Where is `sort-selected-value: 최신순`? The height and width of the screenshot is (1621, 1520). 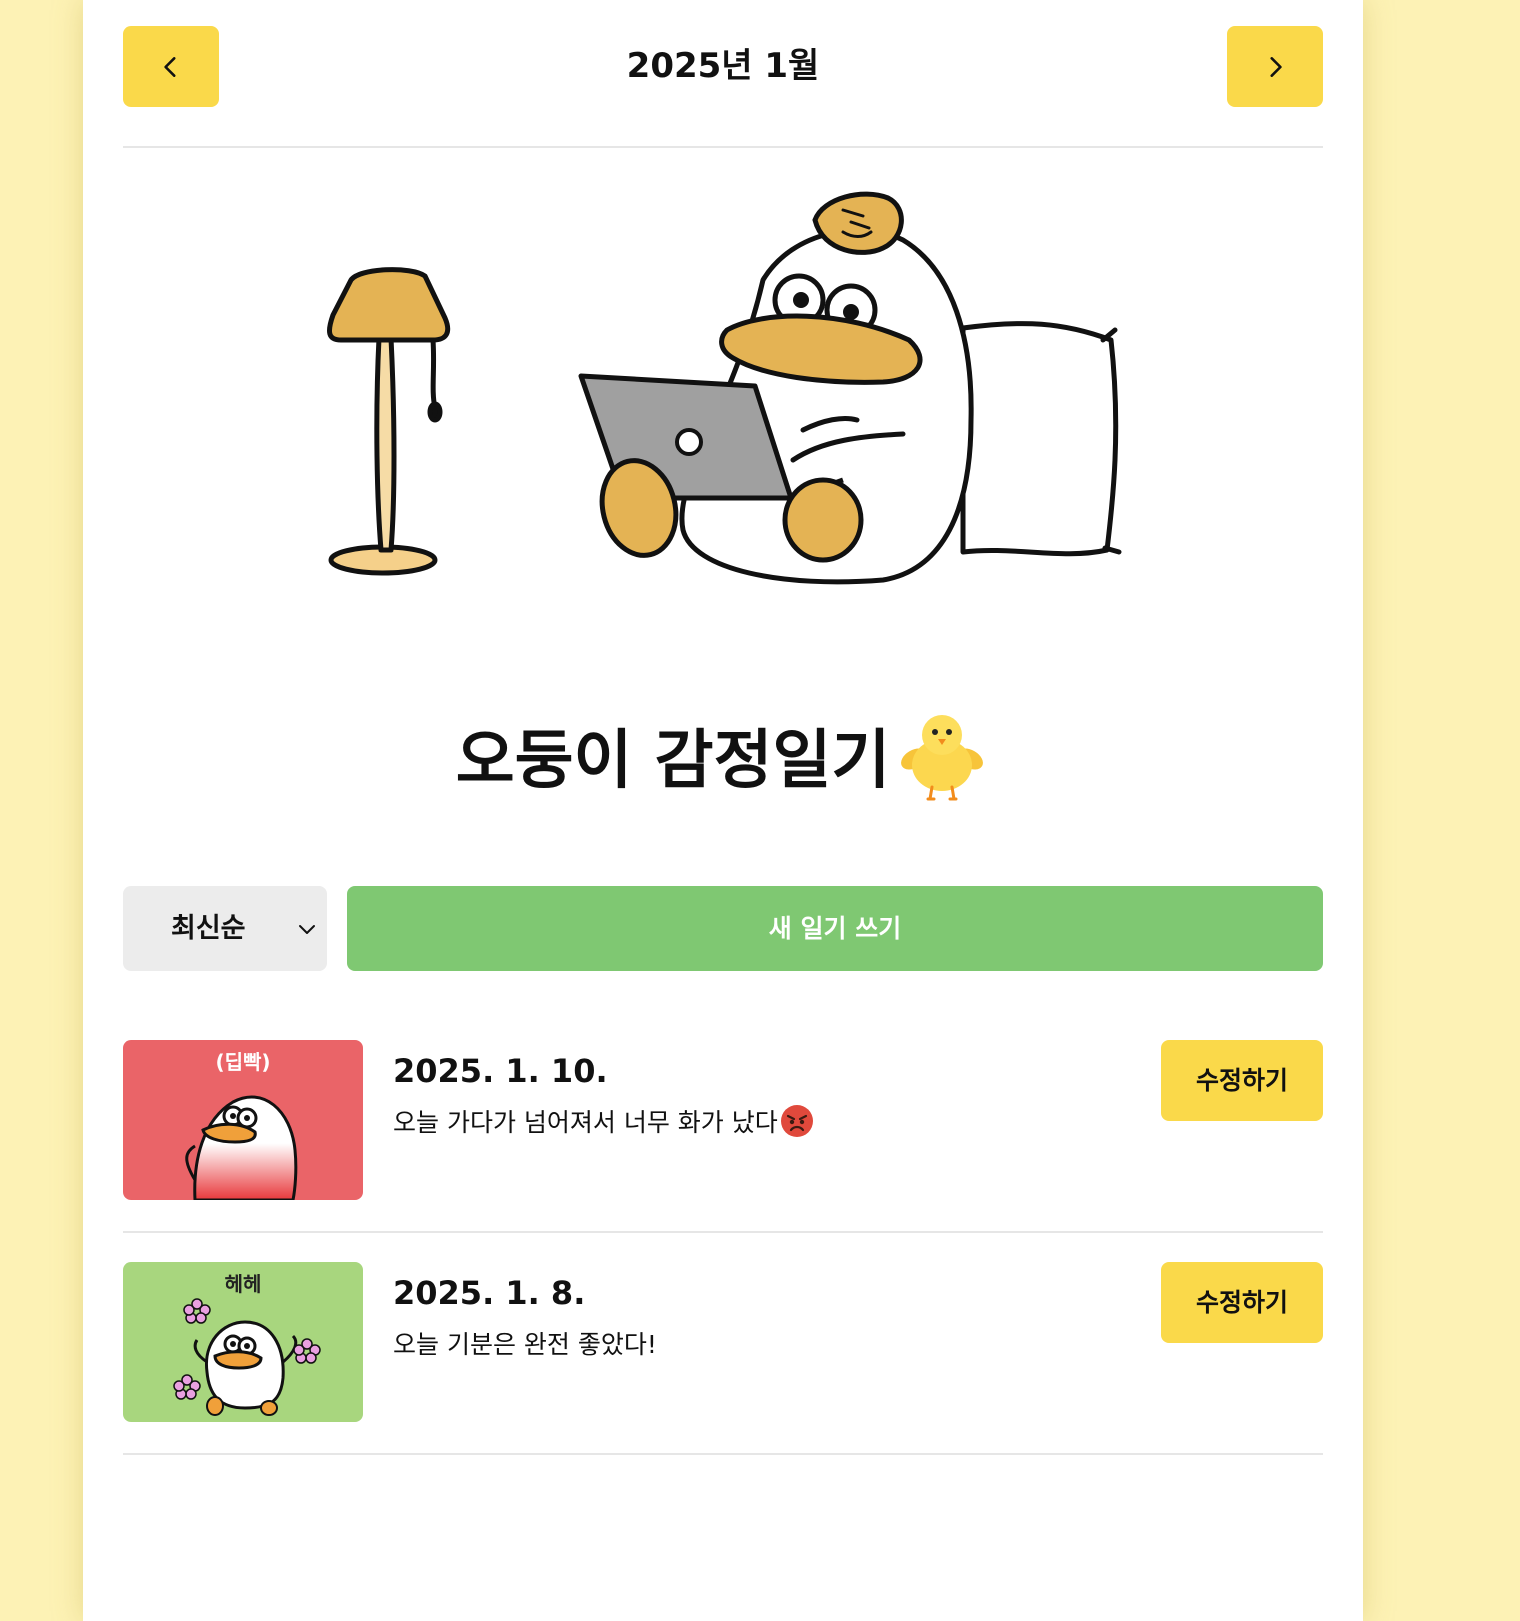
sort-selected-value: 최신순 is located at coordinates (208, 928).